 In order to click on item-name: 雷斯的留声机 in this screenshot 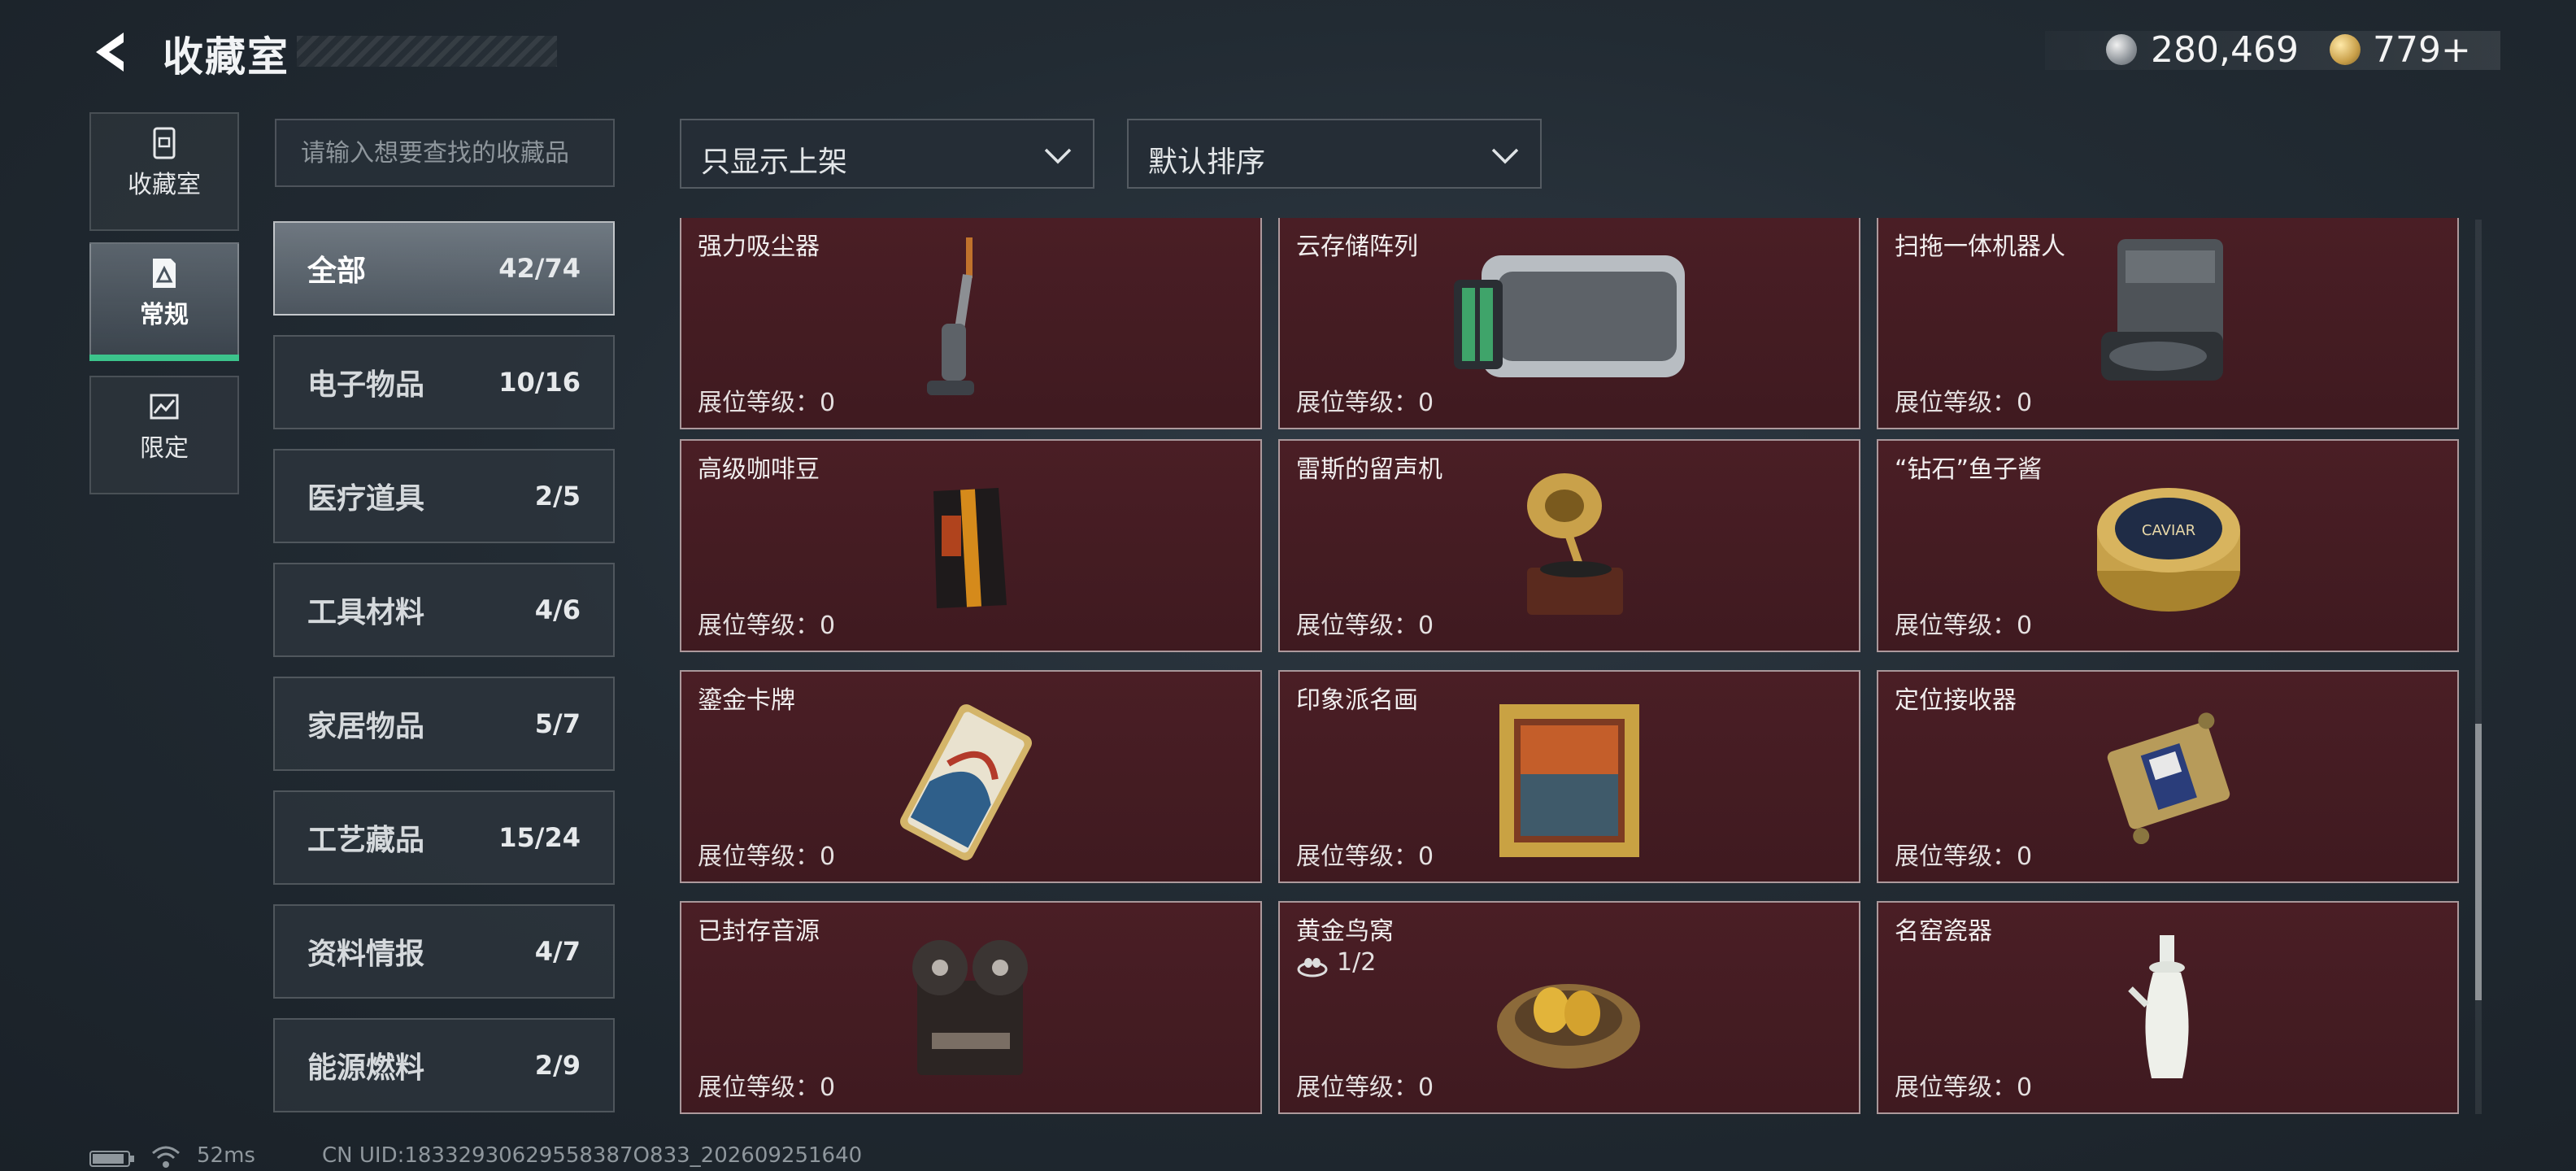, I will do `click(1369, 470)`.